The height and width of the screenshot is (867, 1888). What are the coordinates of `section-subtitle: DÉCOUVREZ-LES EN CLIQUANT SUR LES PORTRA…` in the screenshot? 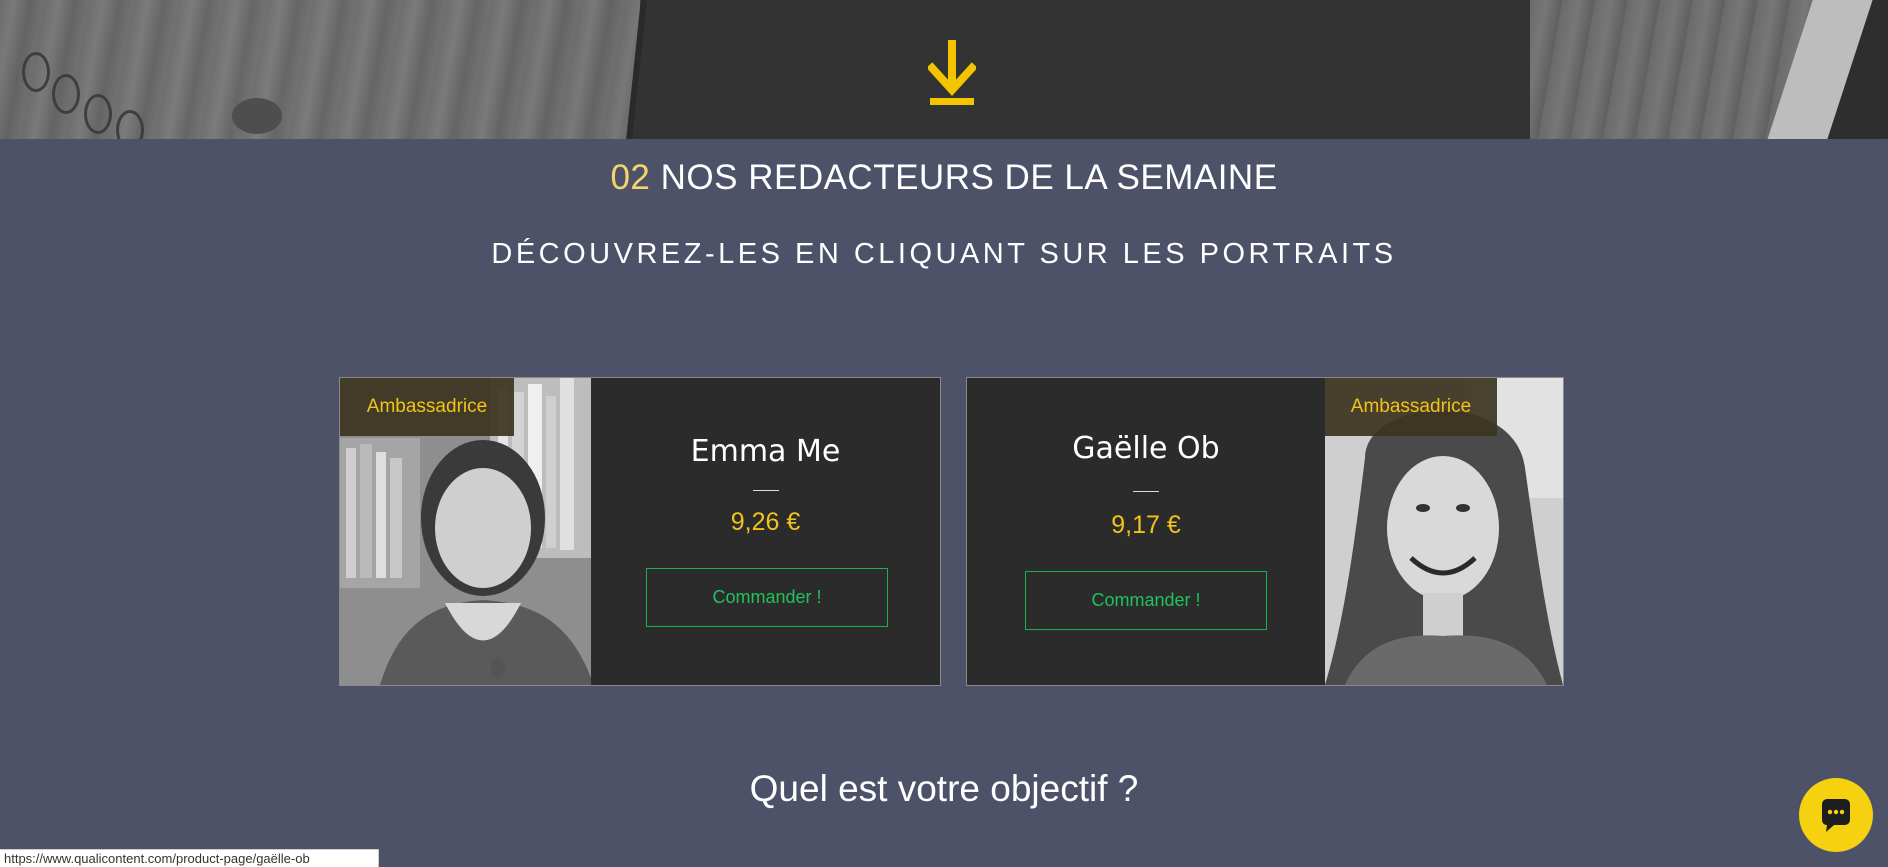 It's located at (944, 254).